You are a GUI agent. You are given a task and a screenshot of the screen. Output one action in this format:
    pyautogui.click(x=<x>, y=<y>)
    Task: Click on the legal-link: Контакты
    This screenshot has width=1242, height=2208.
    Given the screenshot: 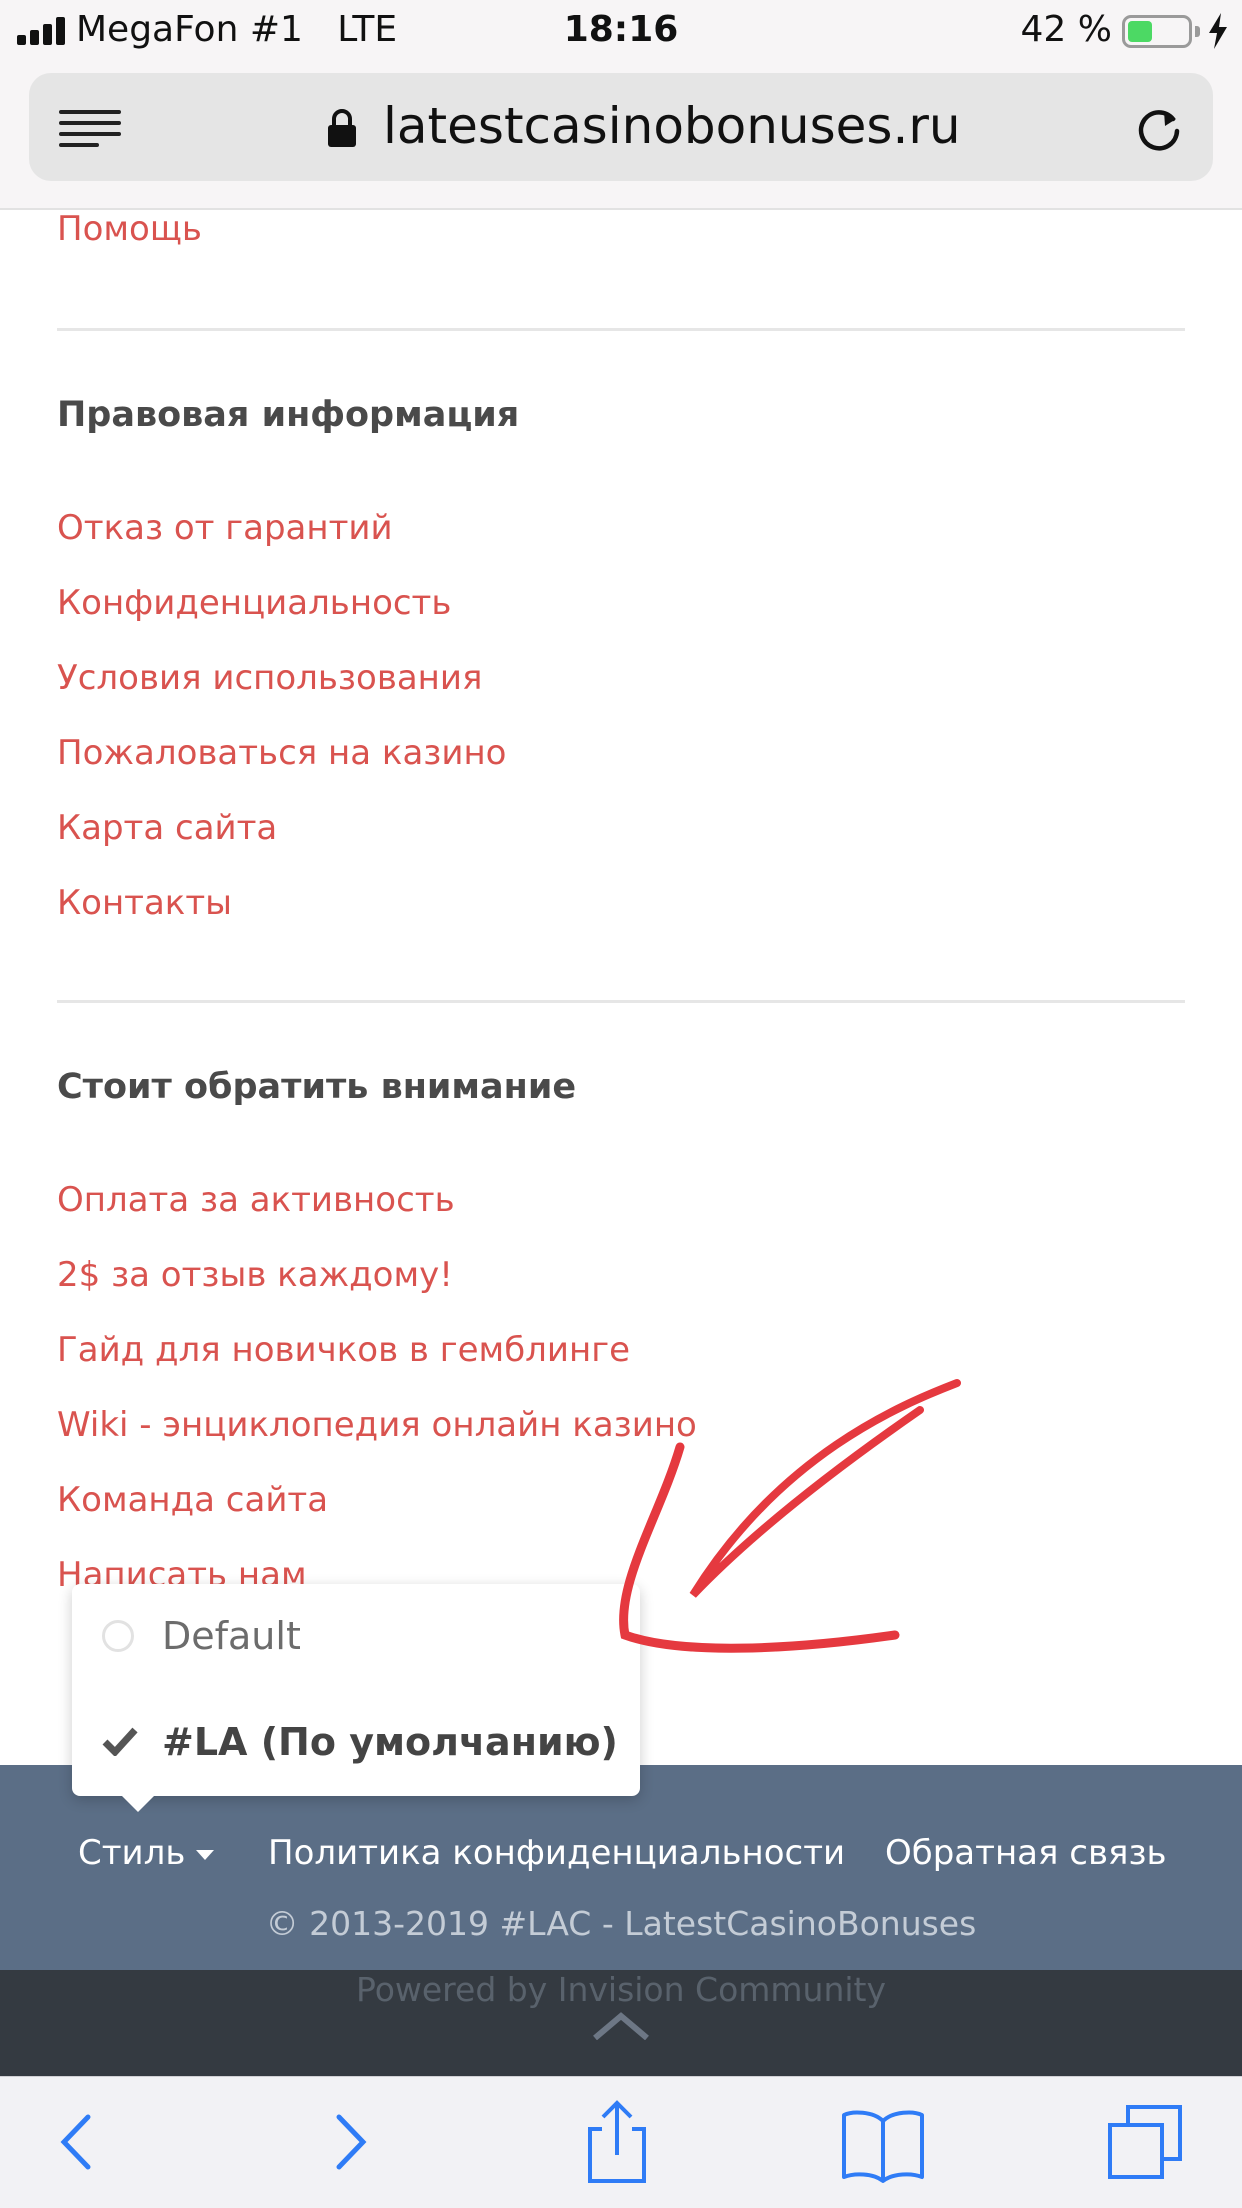 What is the action you would take?
    pyautogui.click(x=144, y=903)
    